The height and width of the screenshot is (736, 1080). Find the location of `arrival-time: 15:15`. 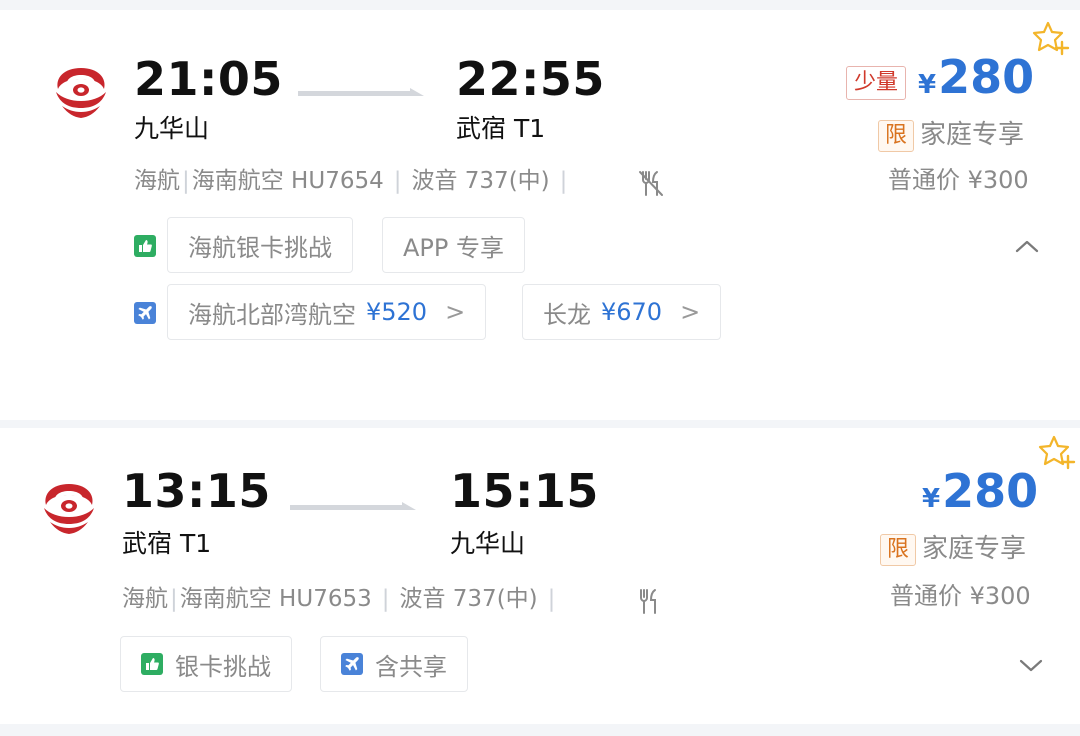

arrival-time: 15:15 is located at coordinates (524, 491).